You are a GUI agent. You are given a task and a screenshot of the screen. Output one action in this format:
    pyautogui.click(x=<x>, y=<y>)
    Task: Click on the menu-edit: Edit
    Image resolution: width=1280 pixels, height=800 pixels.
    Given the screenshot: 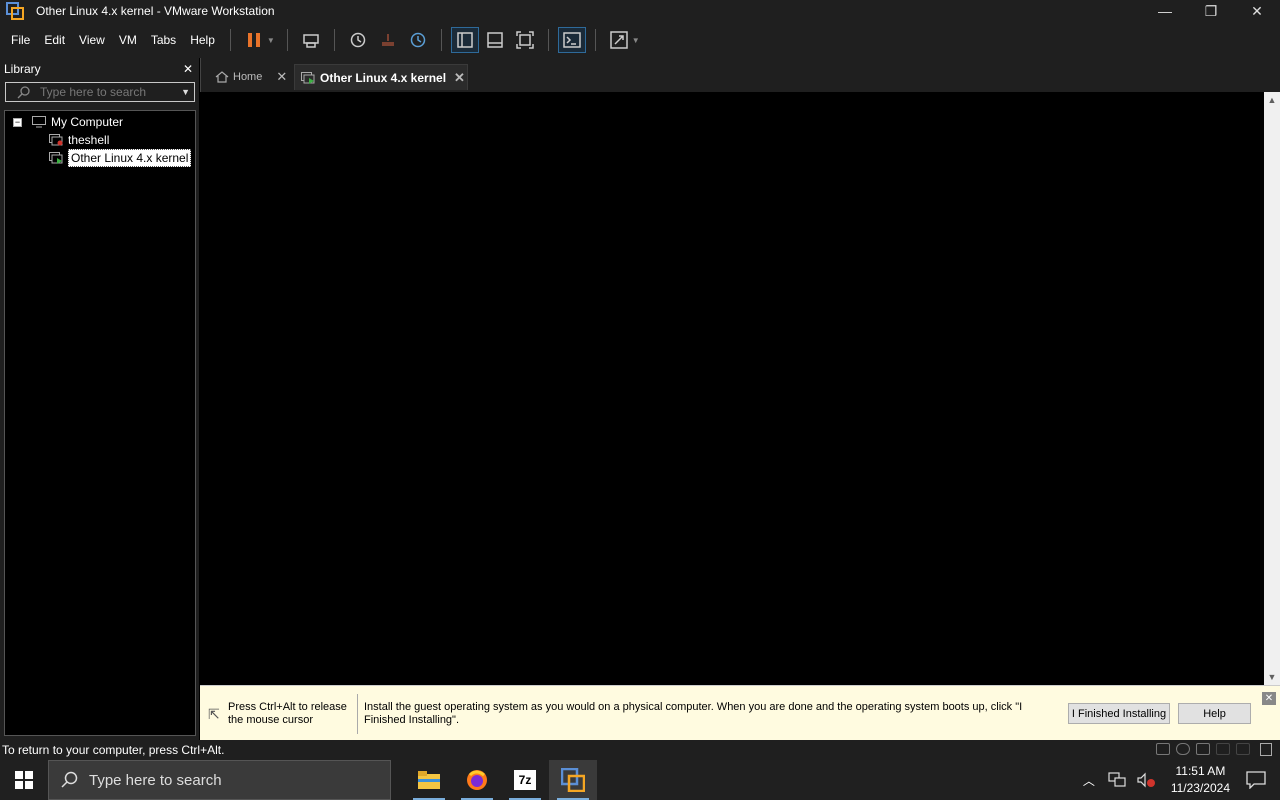 What is the action you would take?
    pyautogui.click(x=54, y=40)
    